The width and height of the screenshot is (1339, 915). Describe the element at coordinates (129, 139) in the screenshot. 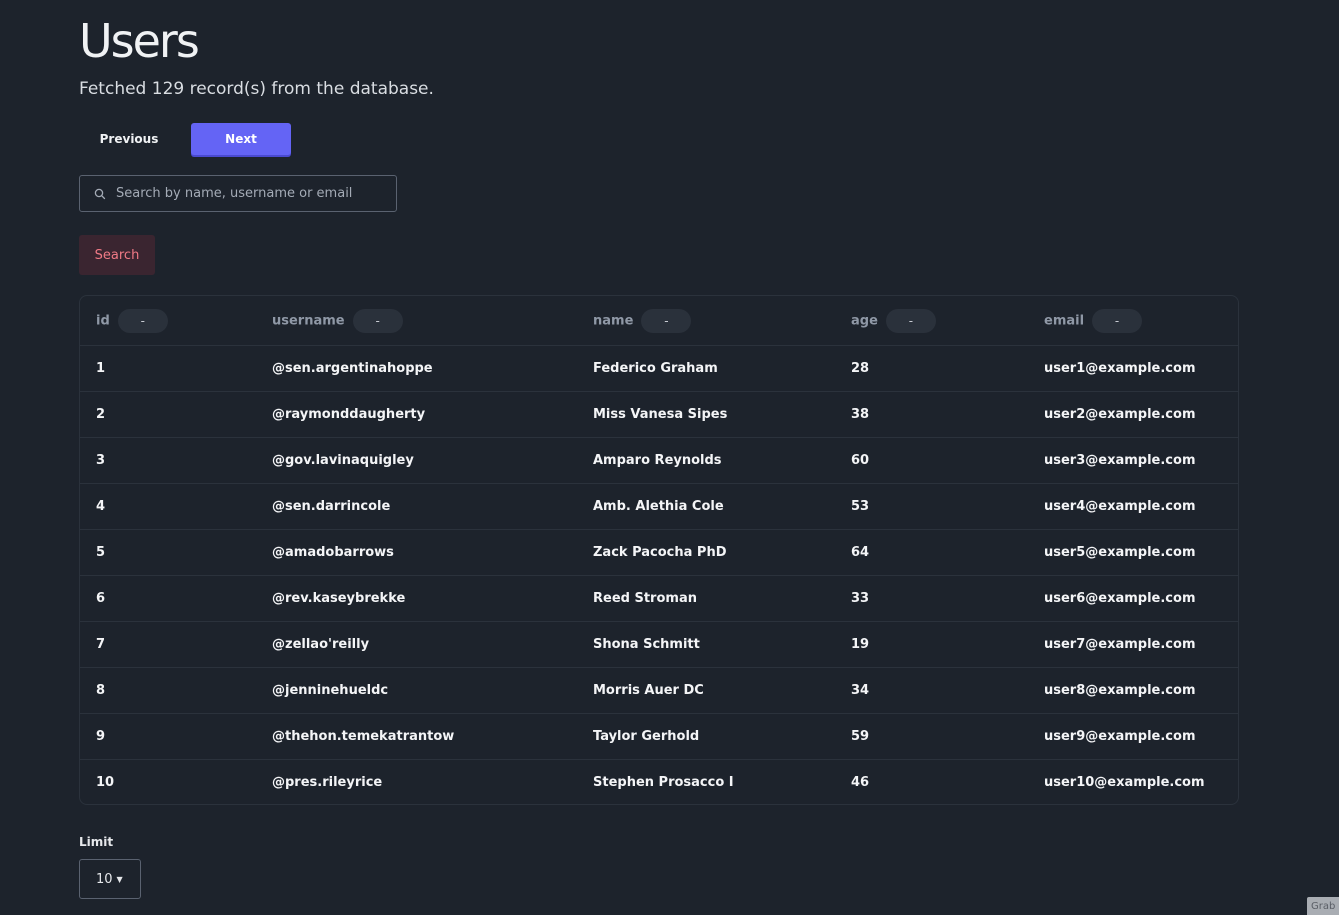

I see `previous-button: Previous` at that location.